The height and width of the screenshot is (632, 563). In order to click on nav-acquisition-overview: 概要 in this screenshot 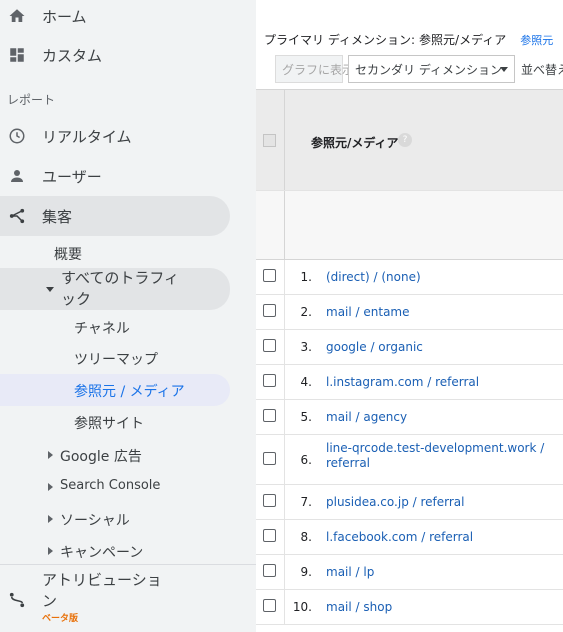, I will do `click(68, 254)`.